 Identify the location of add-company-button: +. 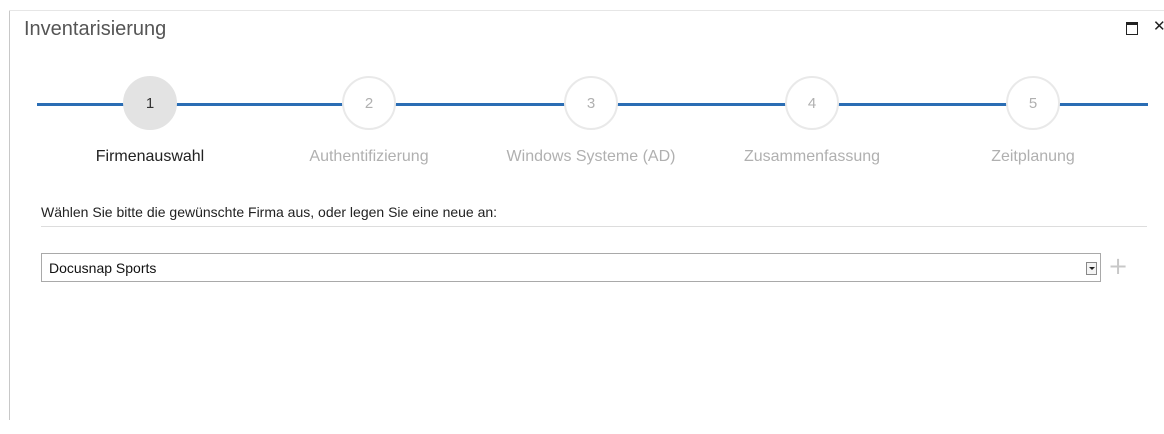
(1118, 267).